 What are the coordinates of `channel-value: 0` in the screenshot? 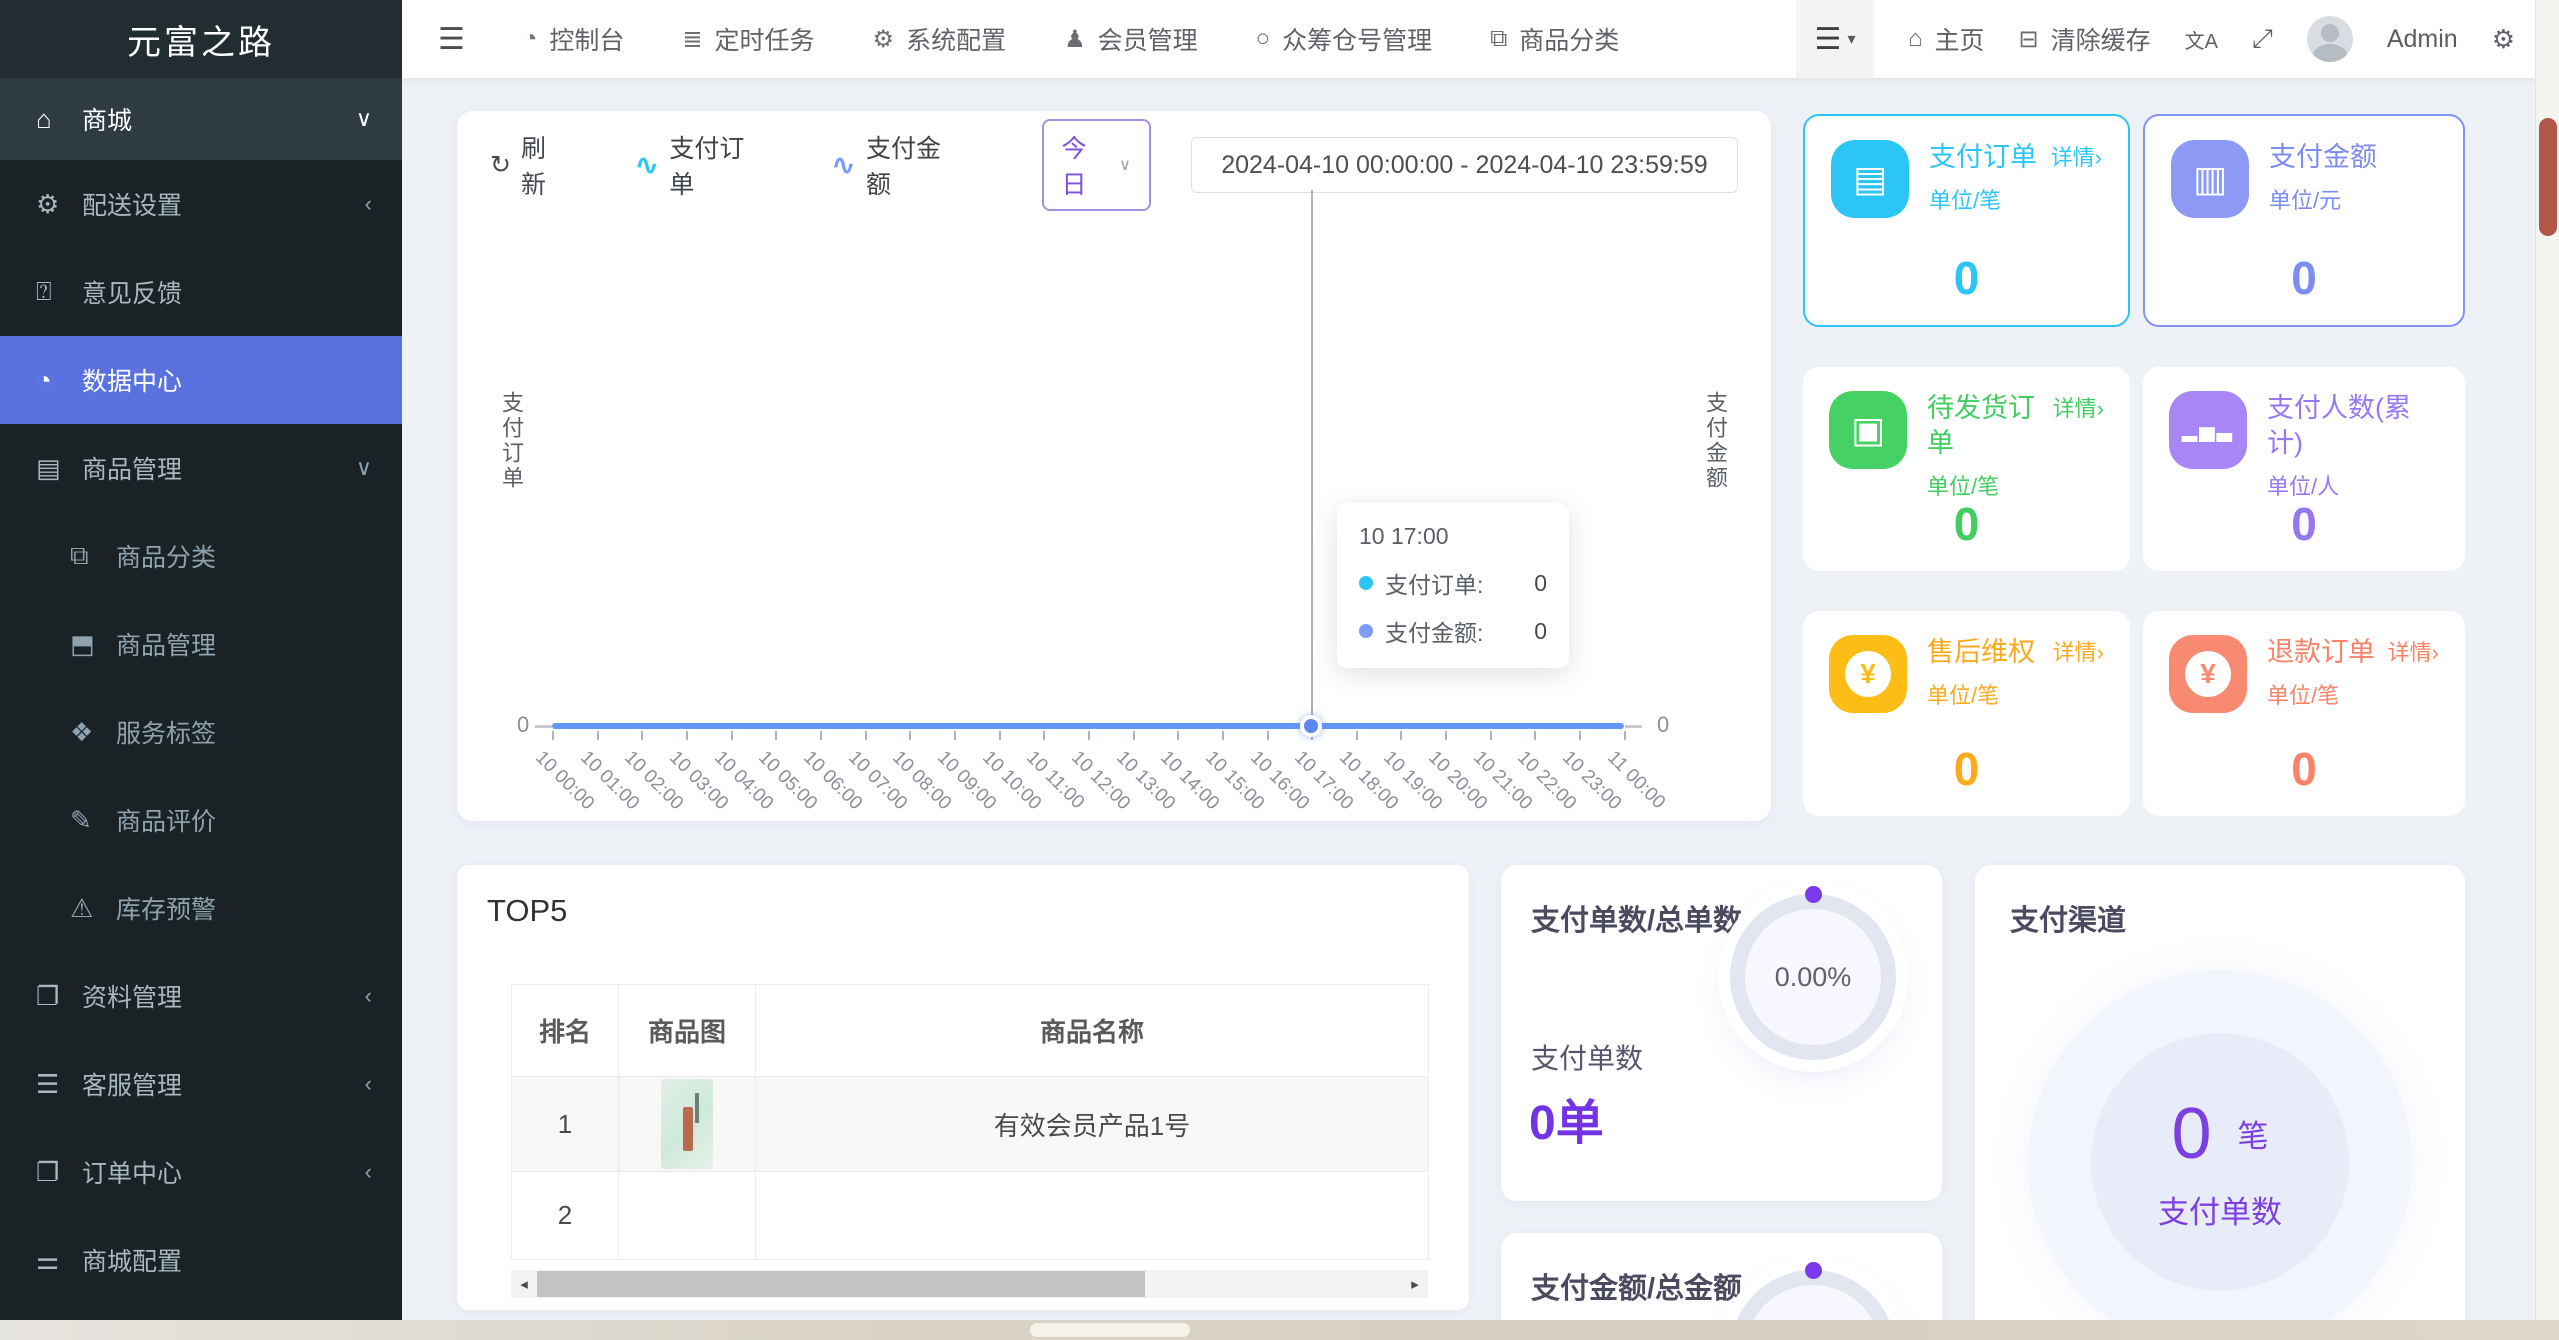 It's located at (2191, 1133).